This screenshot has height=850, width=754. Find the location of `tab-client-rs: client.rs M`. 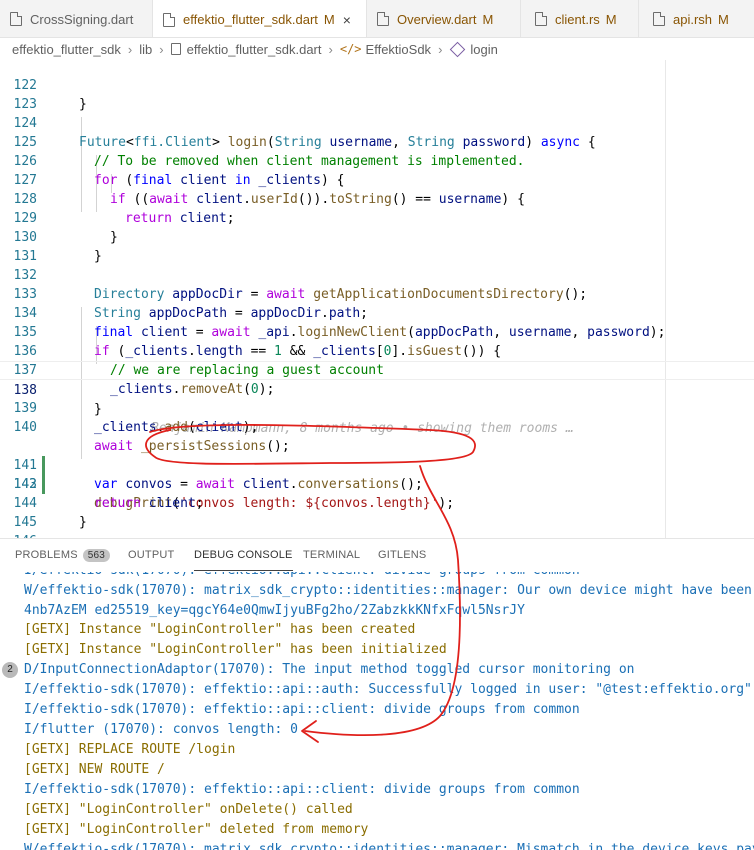

tab-client-rs: client.rs M is located at coordinates (580, 18).